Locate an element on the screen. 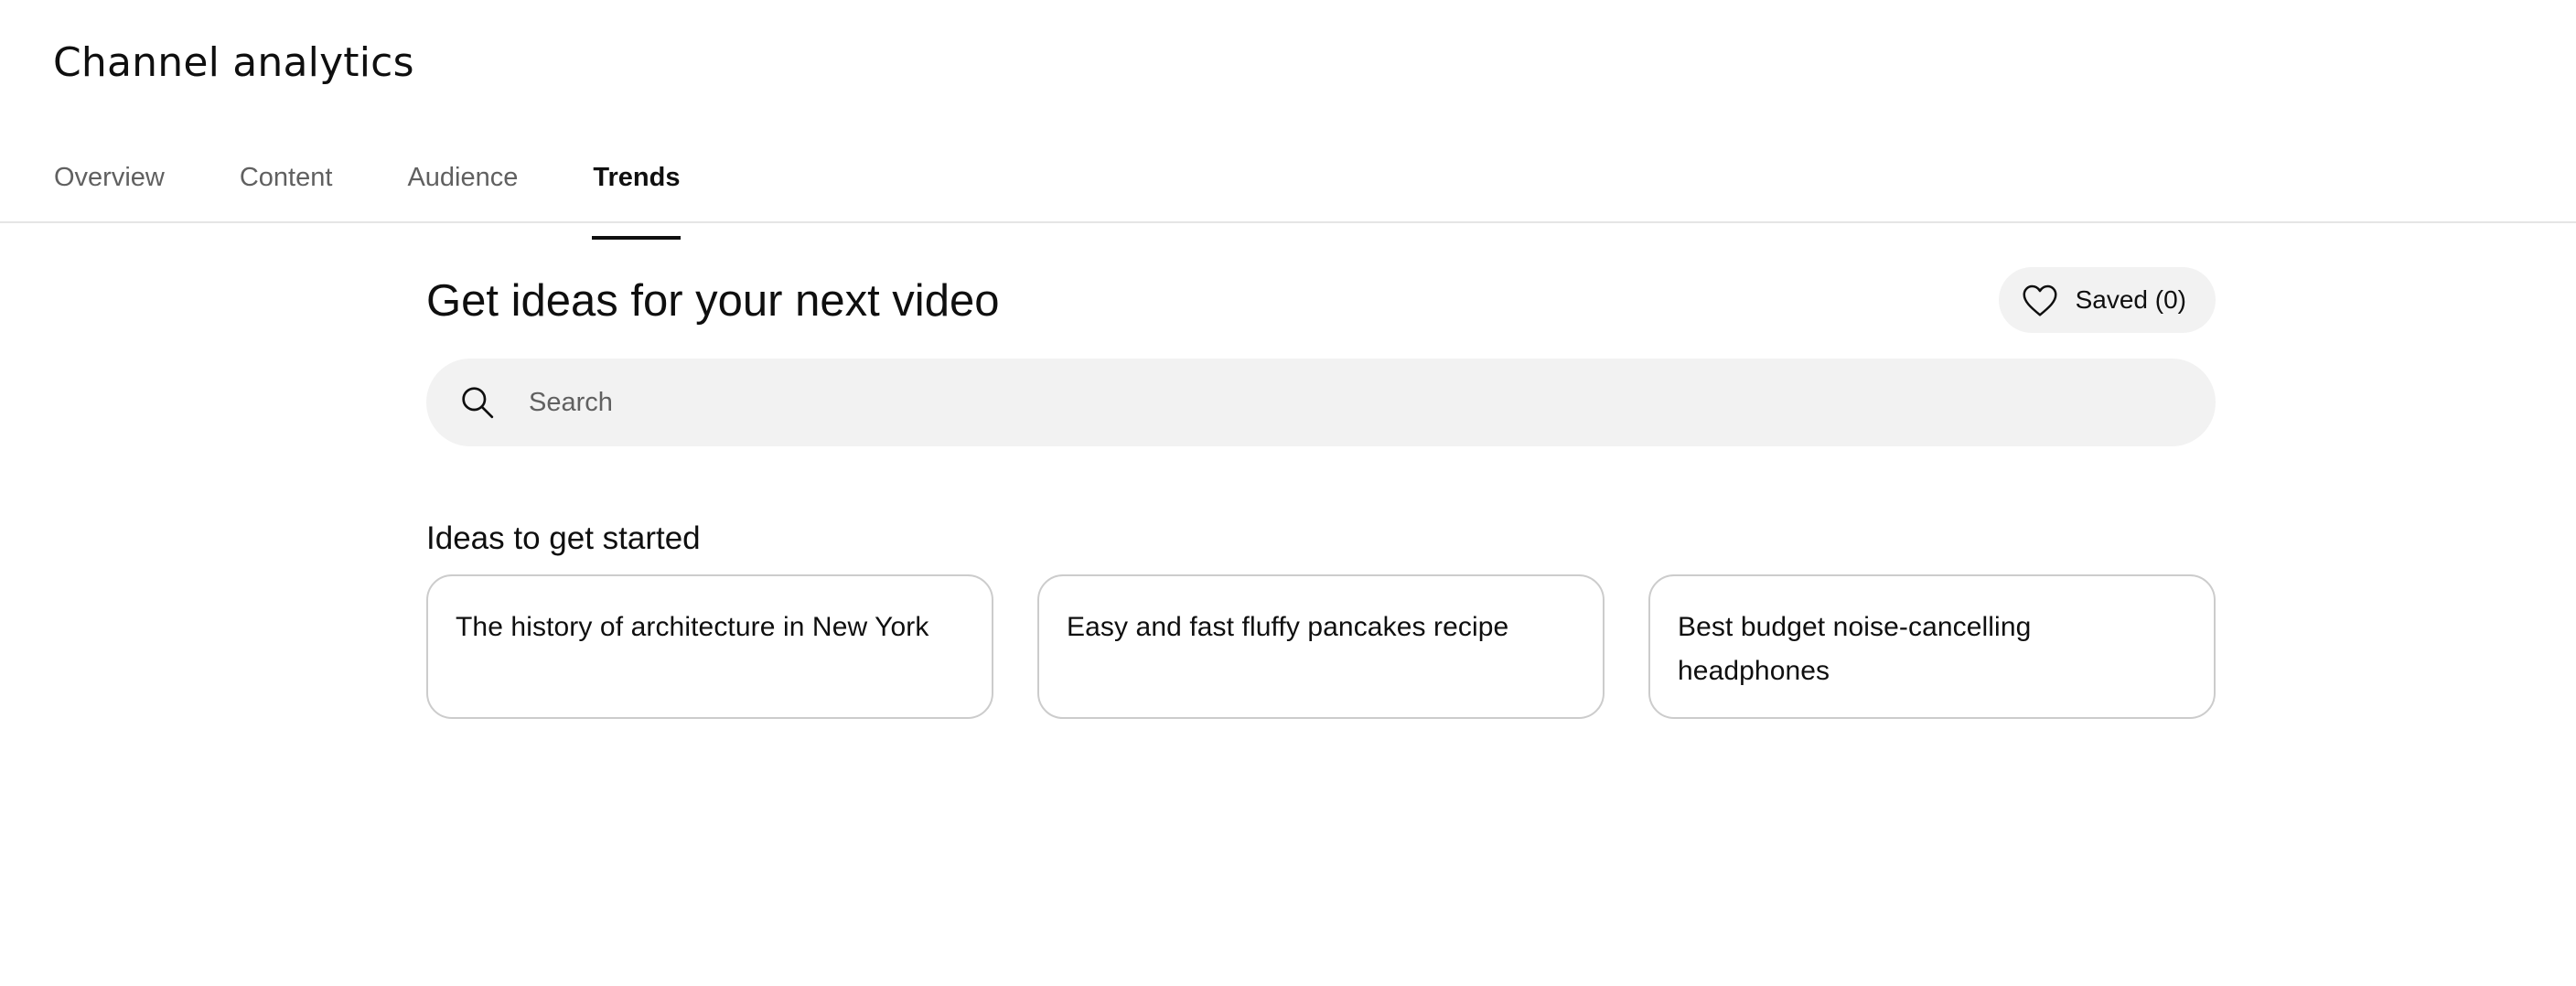 This screenshot has height=986, width=2576. analytics-tabs: Overview Content Audience Trends is located at coordinates (367, 197).